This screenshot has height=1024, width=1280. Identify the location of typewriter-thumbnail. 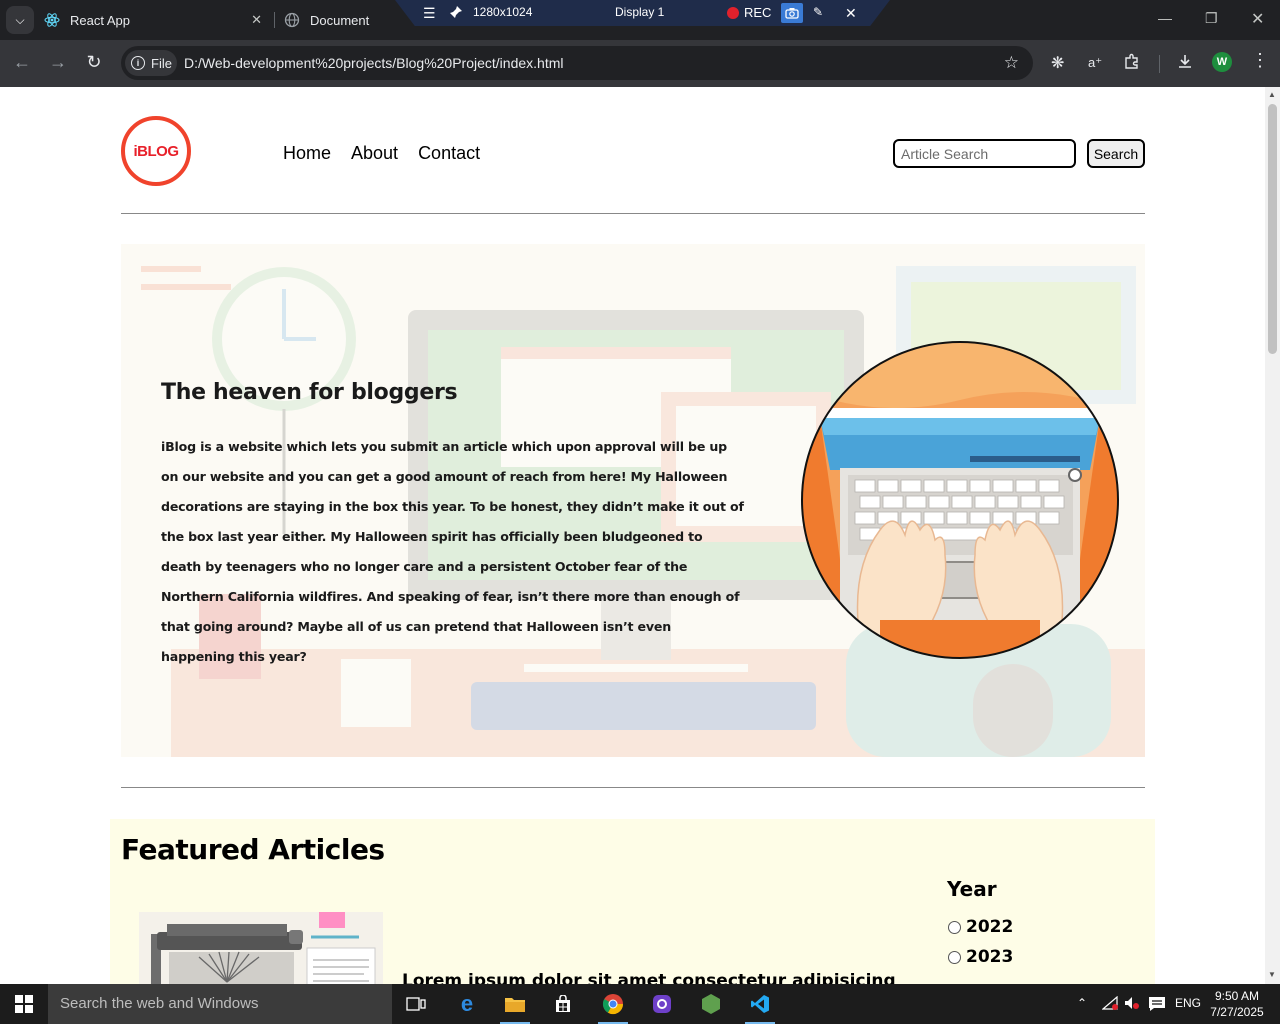
(261, 948).